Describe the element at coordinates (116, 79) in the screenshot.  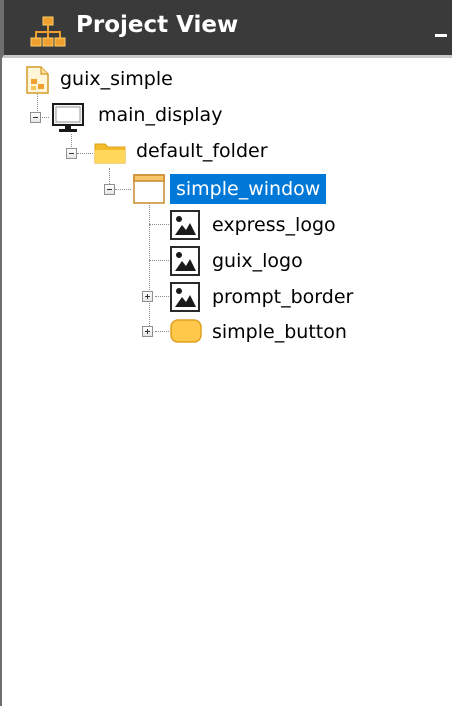
I see `tree-item-project: guix_simple` at that location.